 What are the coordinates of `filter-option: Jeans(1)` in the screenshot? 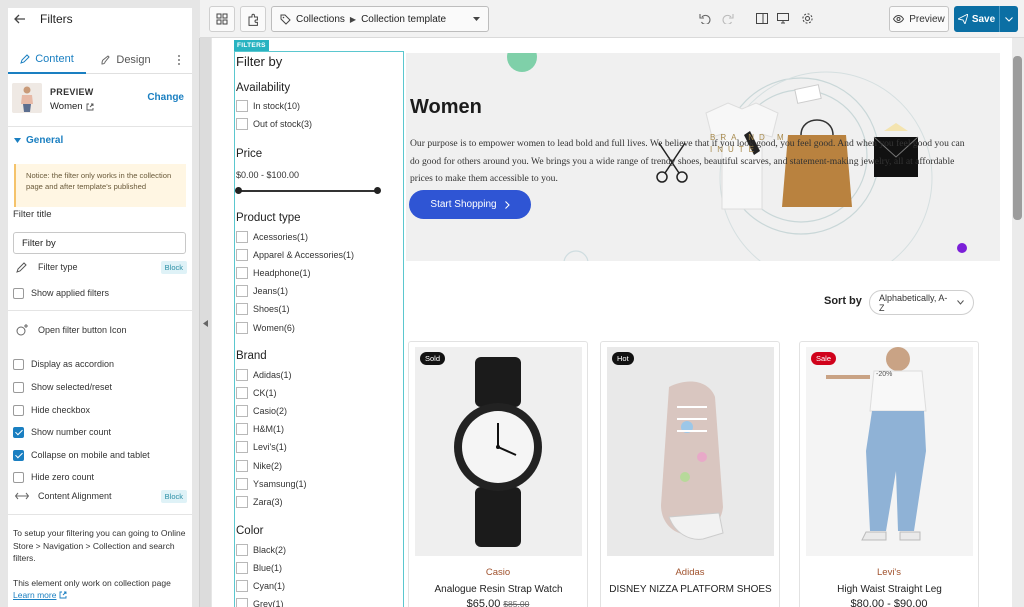 It's located at (262, 291).